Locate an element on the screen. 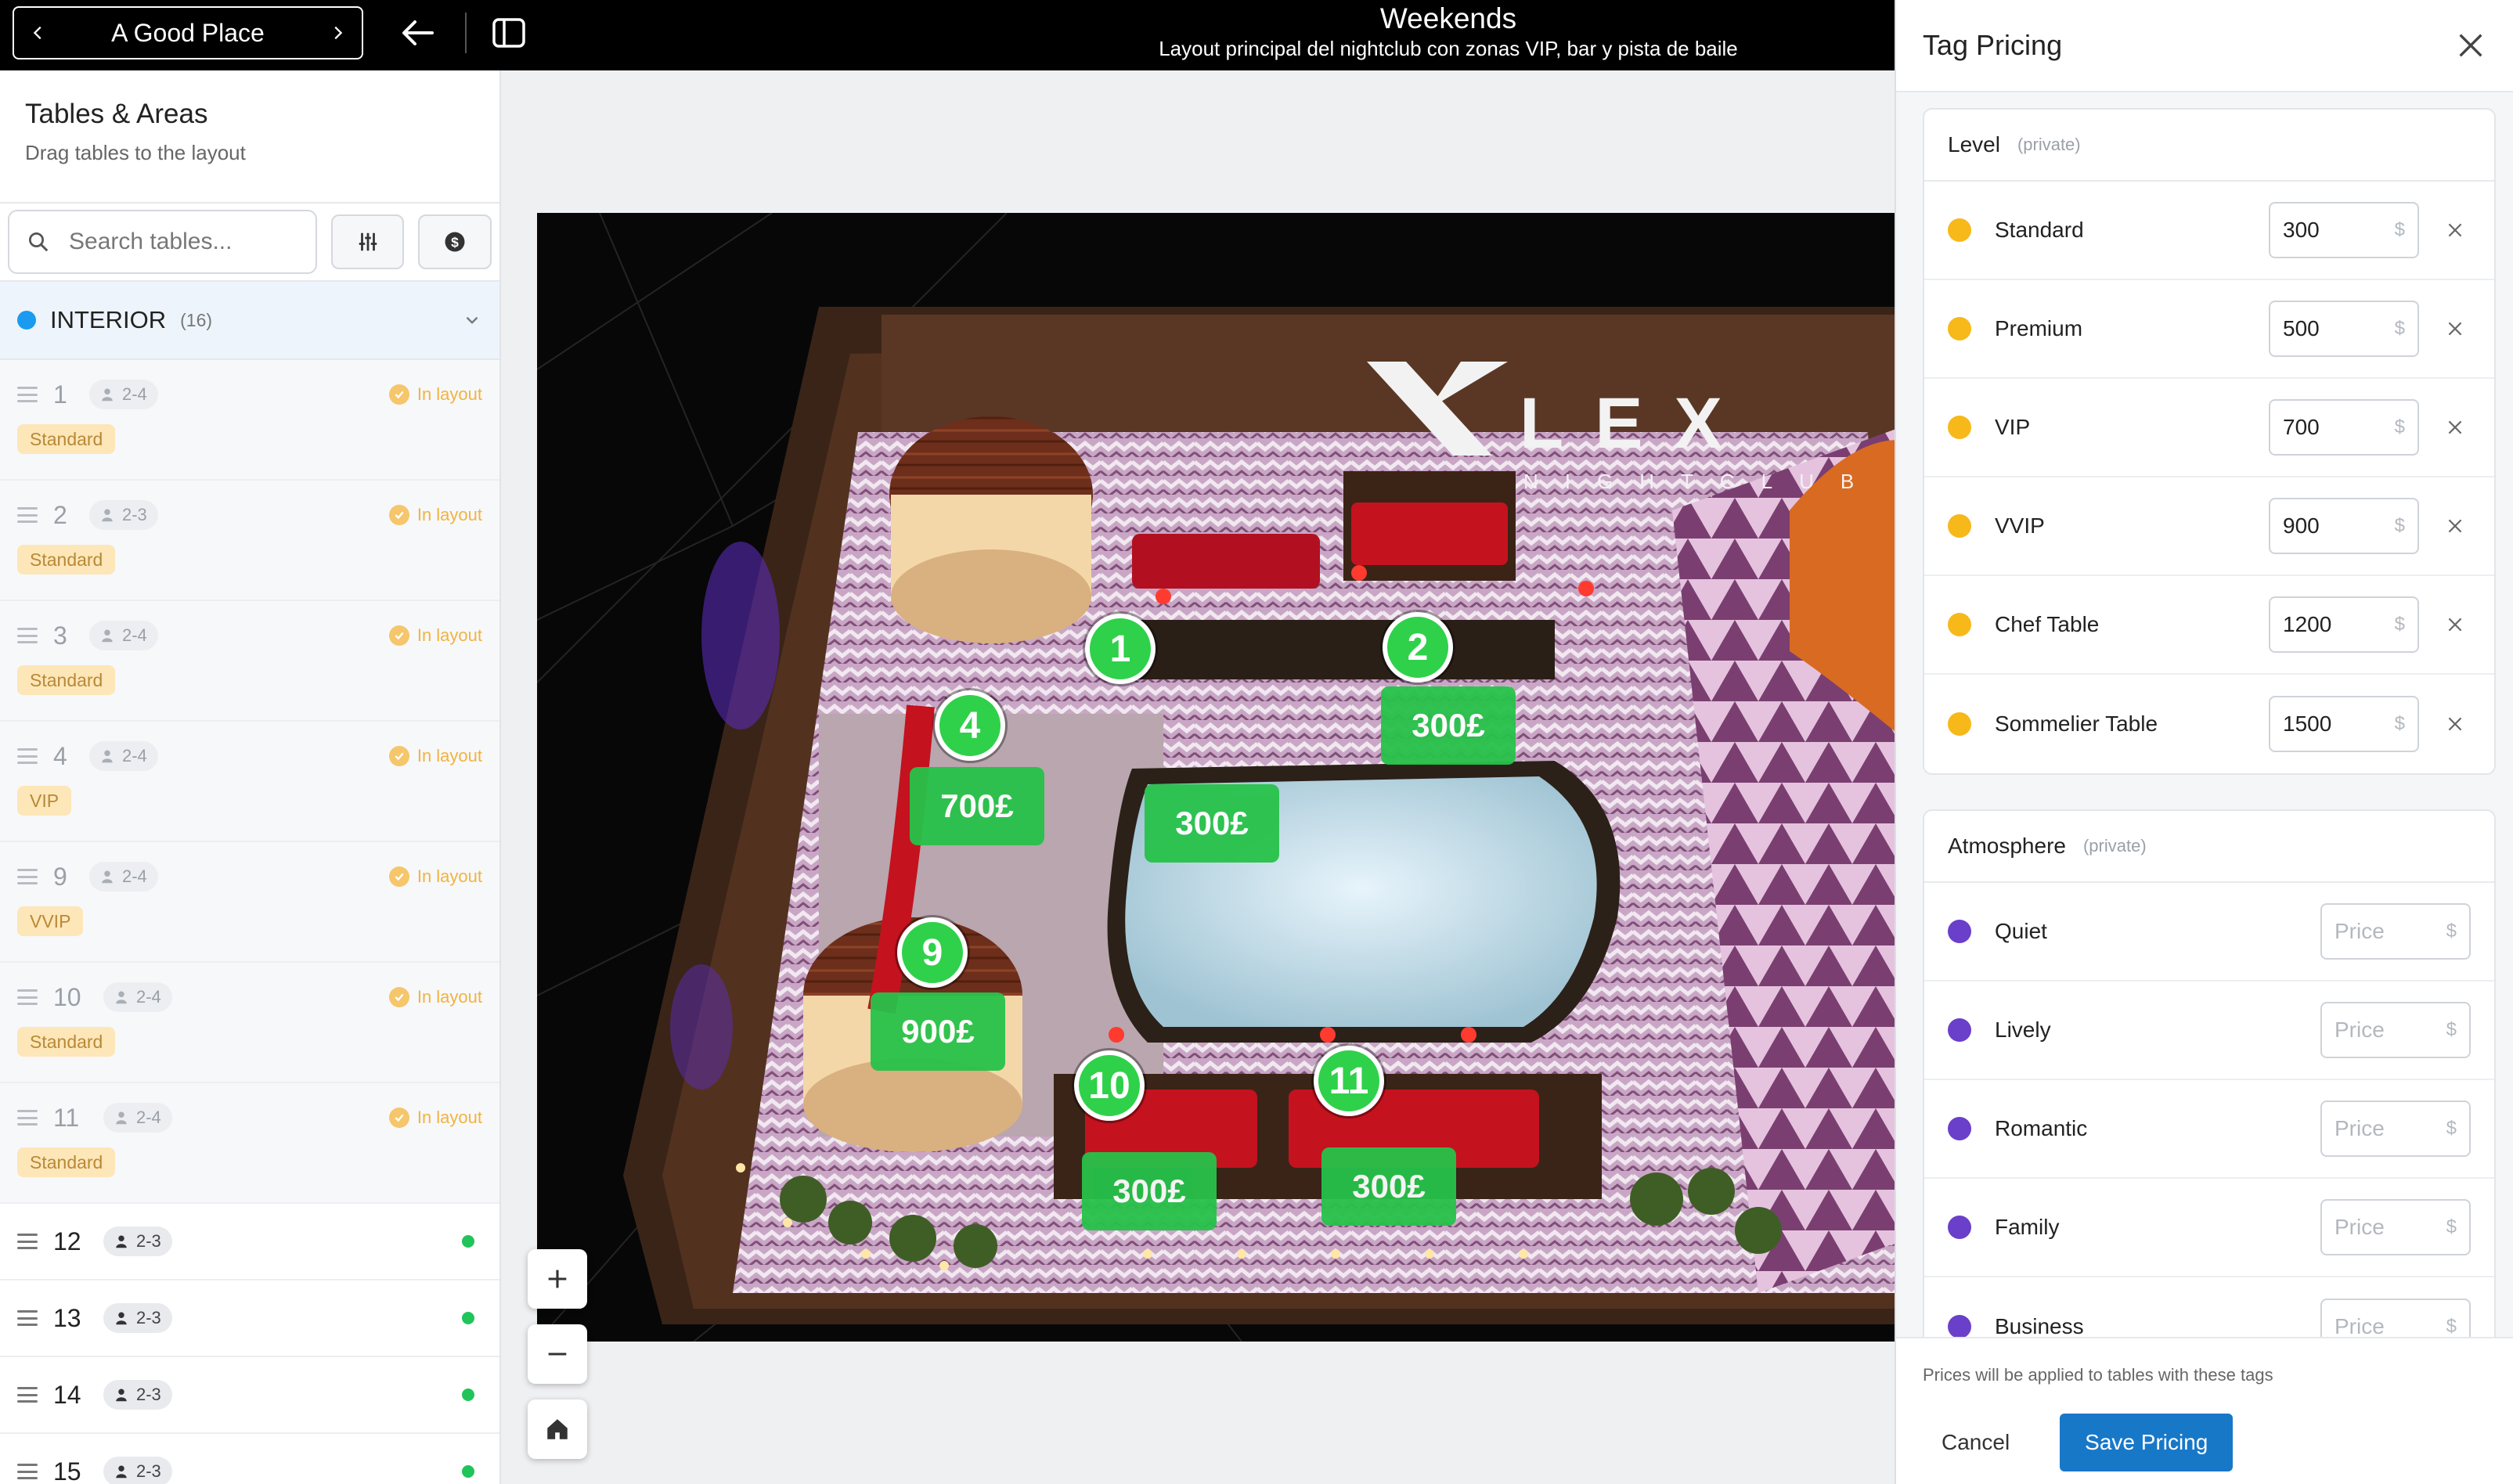 Image resolution: width=2513 pixels, height=1484 pixels. price-input: 1200 $ is located at coordinates (2344, 624).